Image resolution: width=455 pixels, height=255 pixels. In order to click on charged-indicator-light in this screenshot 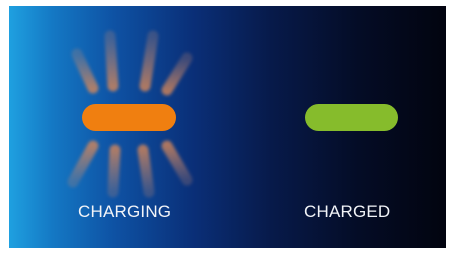, I will do `click(351, 117)`.